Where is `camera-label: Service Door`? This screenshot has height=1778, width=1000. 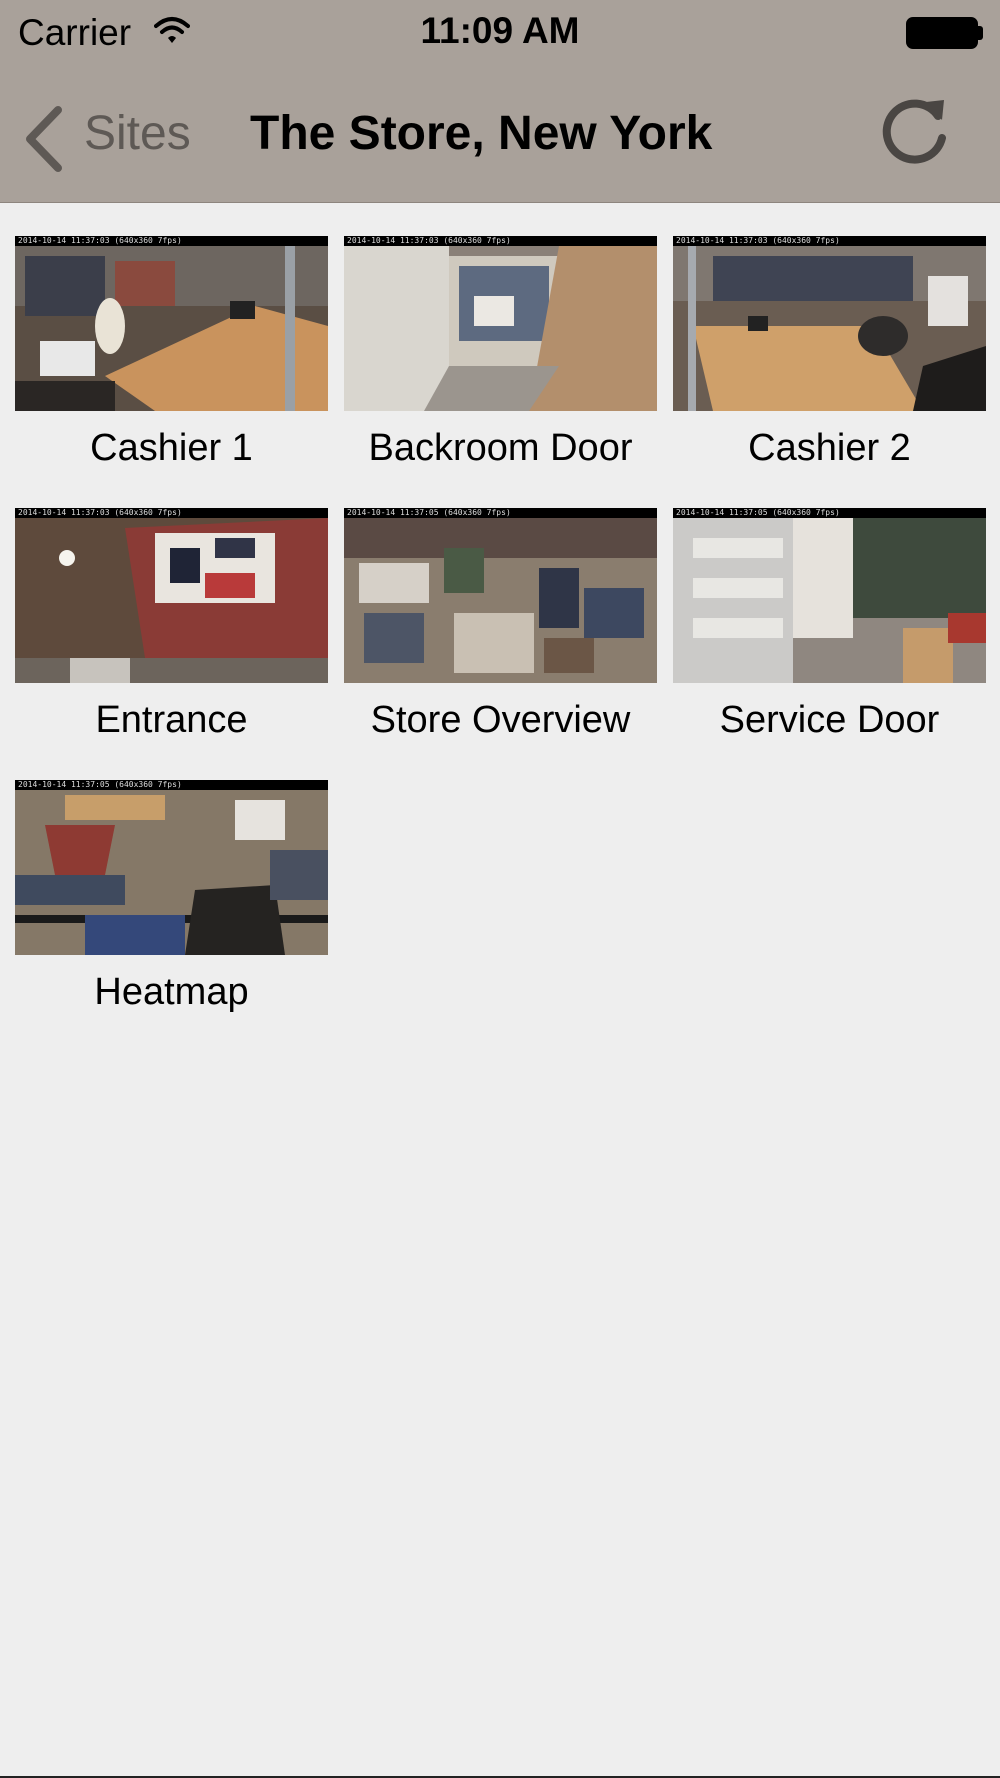
camera-label: Service Door is located at coordinates (829, 720).